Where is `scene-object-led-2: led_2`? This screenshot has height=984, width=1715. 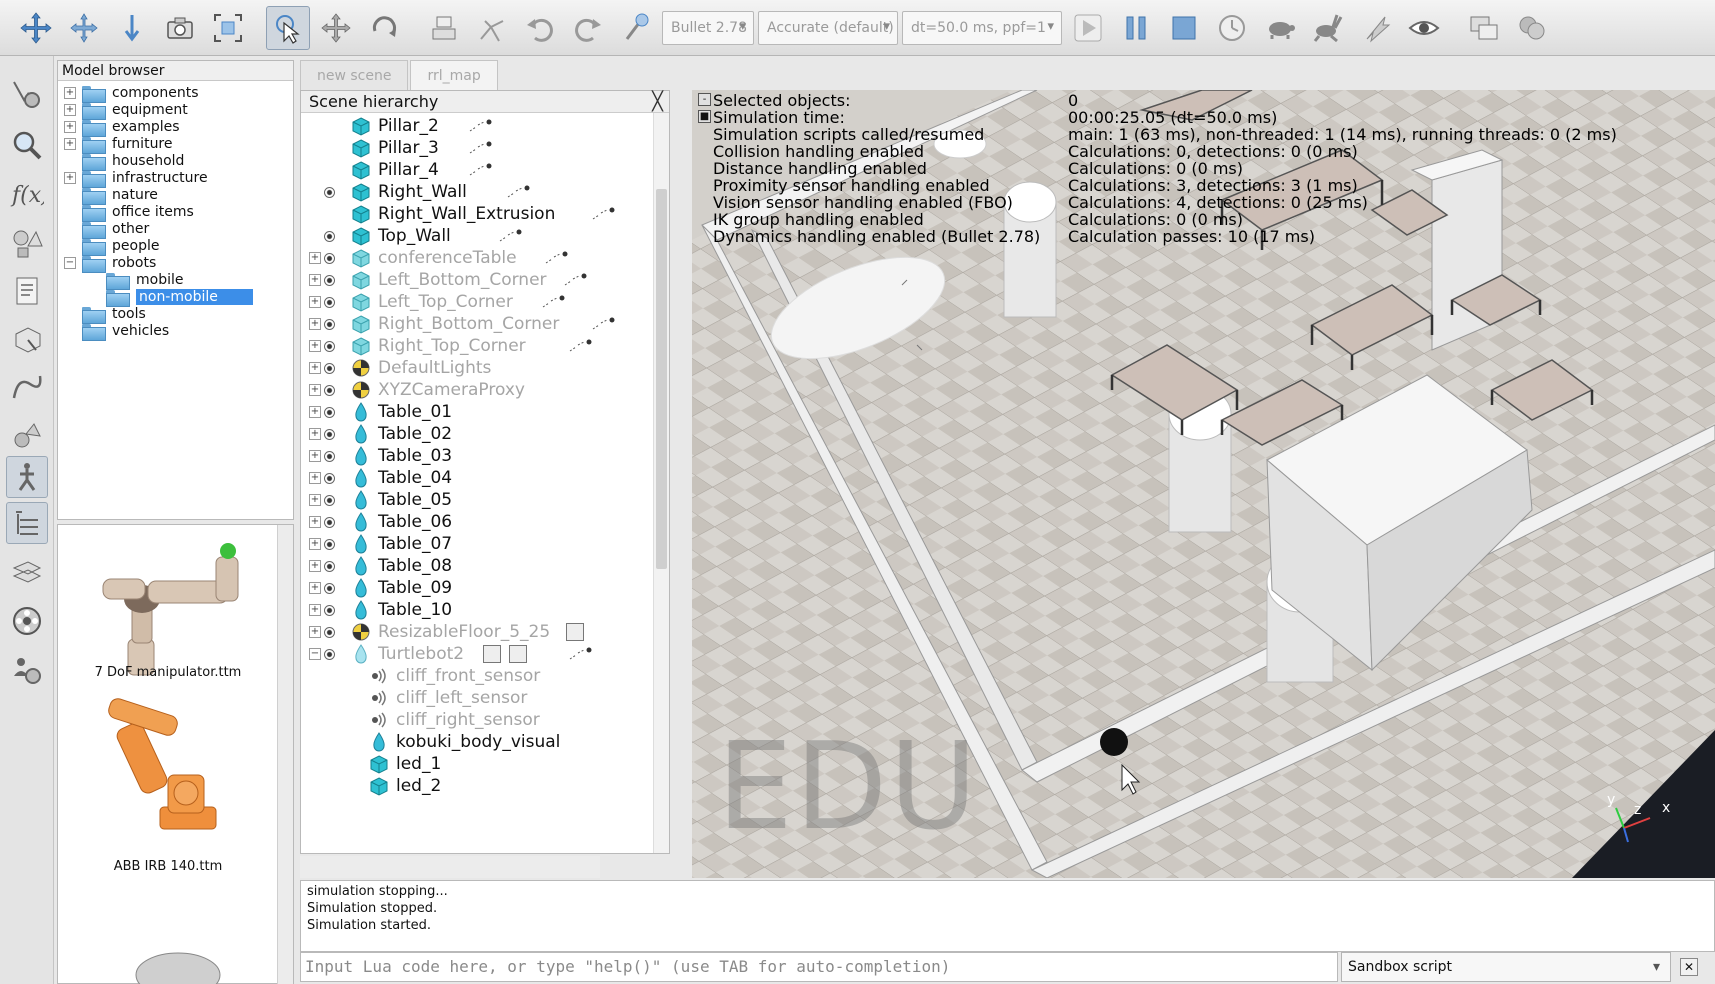
scene-object-led-2: led_2 is located at coordinates (486, 786).